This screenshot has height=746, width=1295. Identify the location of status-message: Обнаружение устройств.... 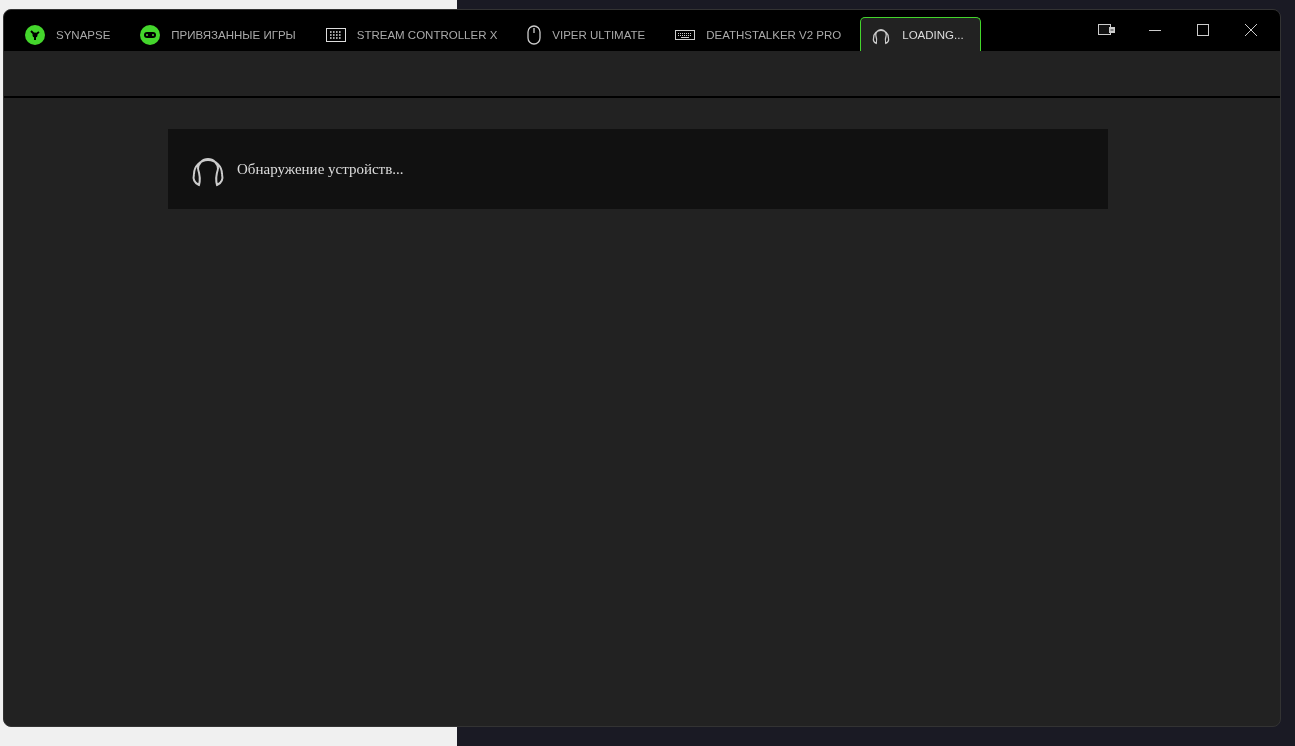
(320, 169).